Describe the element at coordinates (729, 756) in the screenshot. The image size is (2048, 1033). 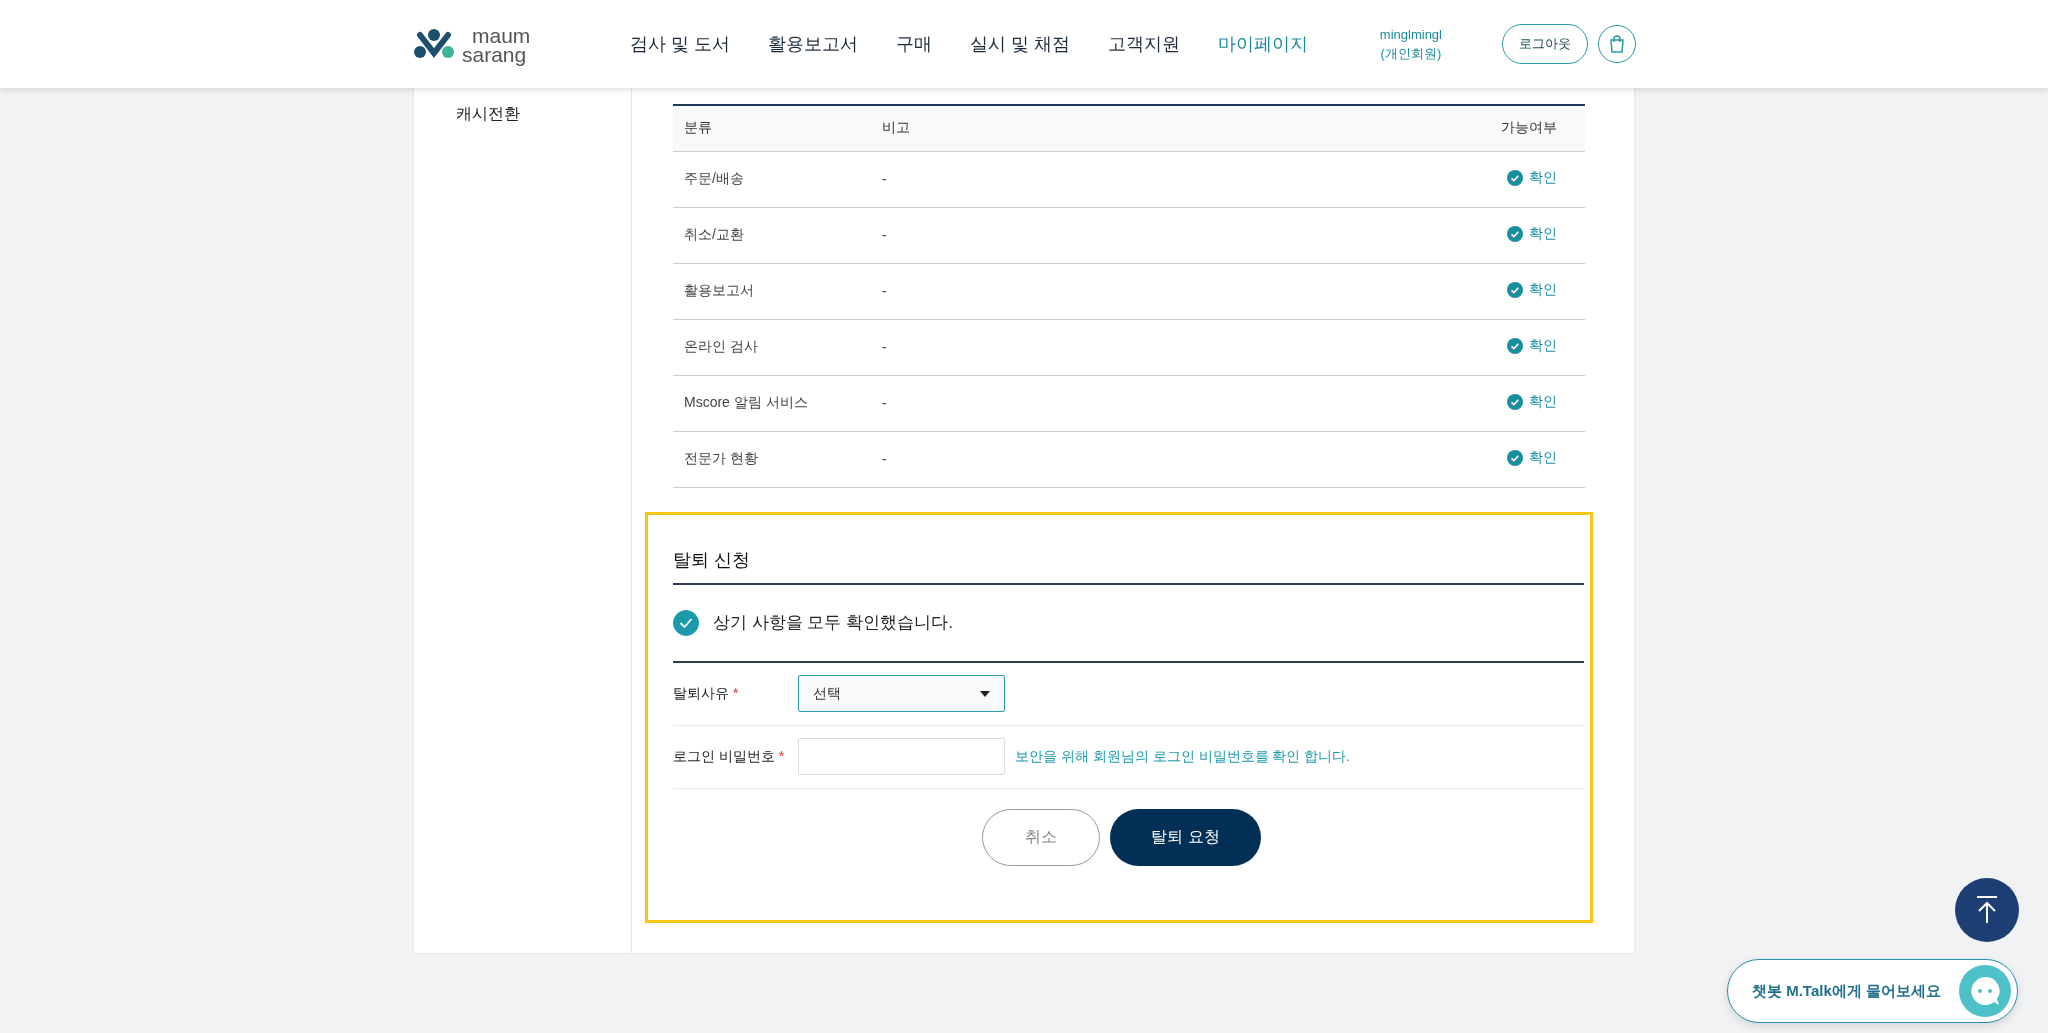
I see `field-label: 로그인 비밀번호 *` at that location.